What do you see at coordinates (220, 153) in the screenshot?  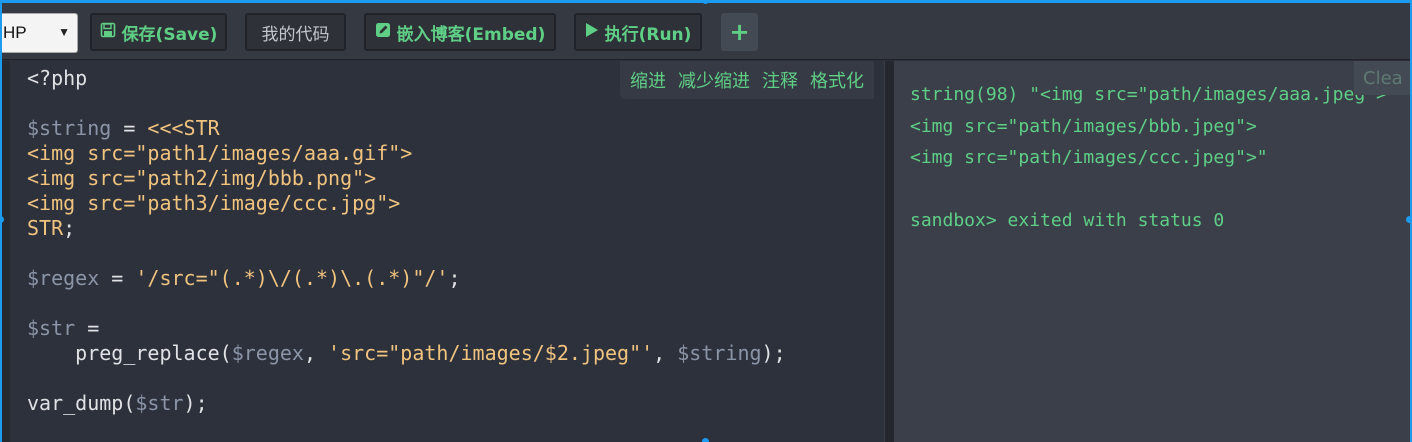 I see `code-token: <img src="path1/images/aaa.gif">` at bounding box center [220, 153].